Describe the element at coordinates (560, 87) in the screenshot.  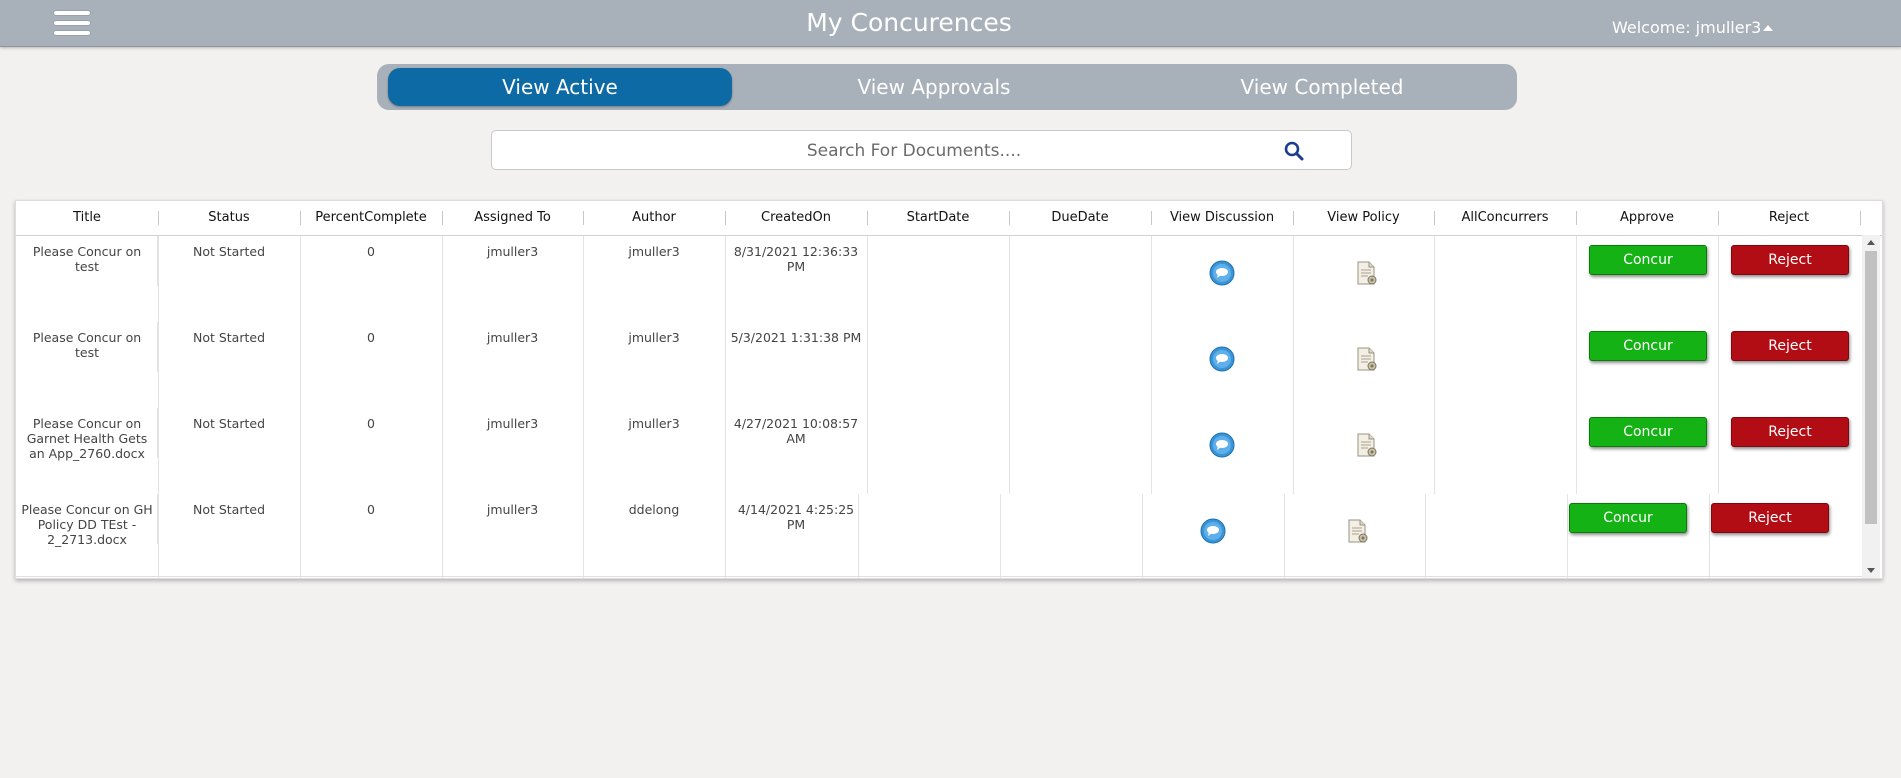
I see `tab-view-active: View Active` at that location.